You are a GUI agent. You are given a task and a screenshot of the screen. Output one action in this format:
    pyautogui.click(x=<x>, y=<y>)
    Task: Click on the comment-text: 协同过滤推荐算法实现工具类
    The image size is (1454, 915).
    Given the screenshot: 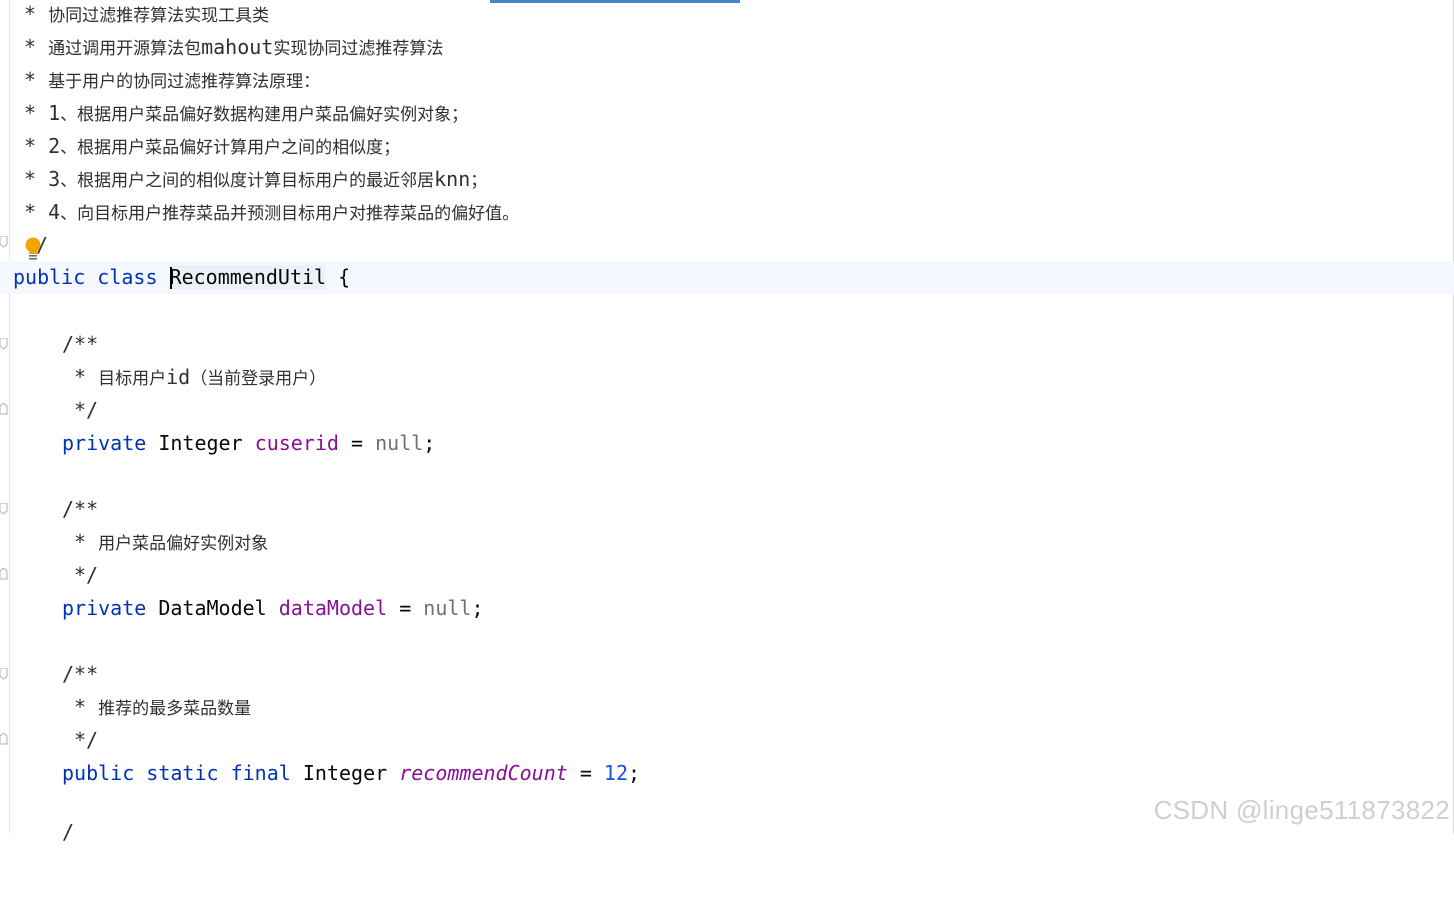 What is the action you would take?
    pyautogui.click(x=159, y=16)
    